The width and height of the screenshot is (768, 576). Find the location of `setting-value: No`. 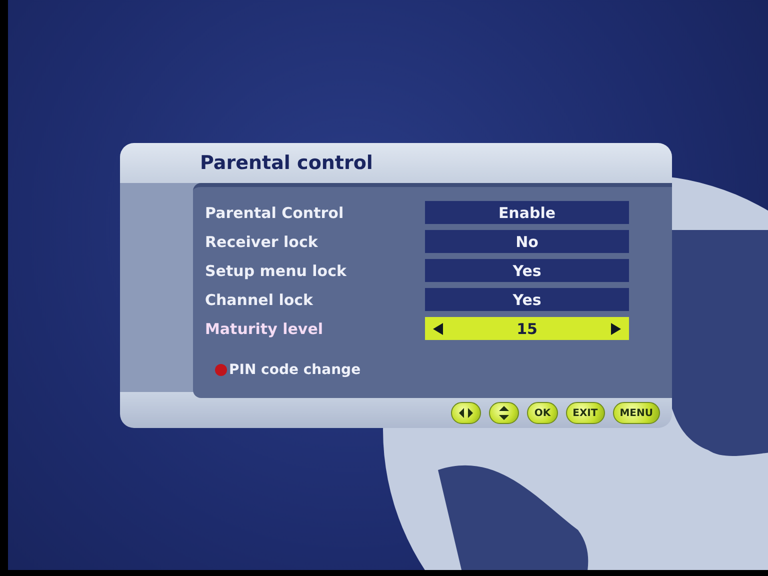

setting-value: No is located at coordinates (527, 241).